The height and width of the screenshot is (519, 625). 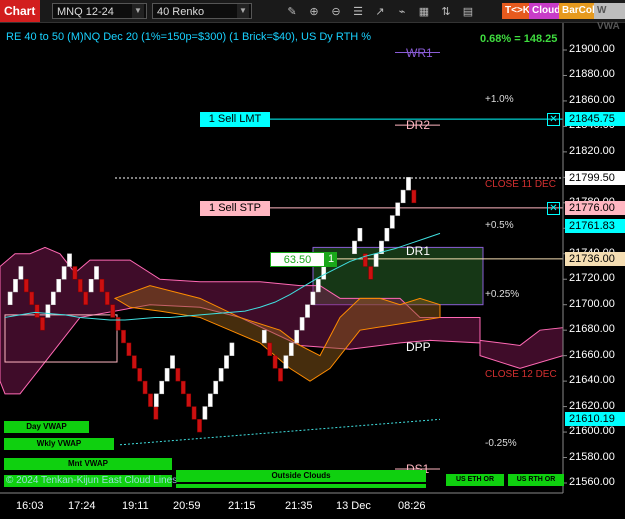 I want to click on price-axis-tick: 21620.00, so click(x=592, y=405).